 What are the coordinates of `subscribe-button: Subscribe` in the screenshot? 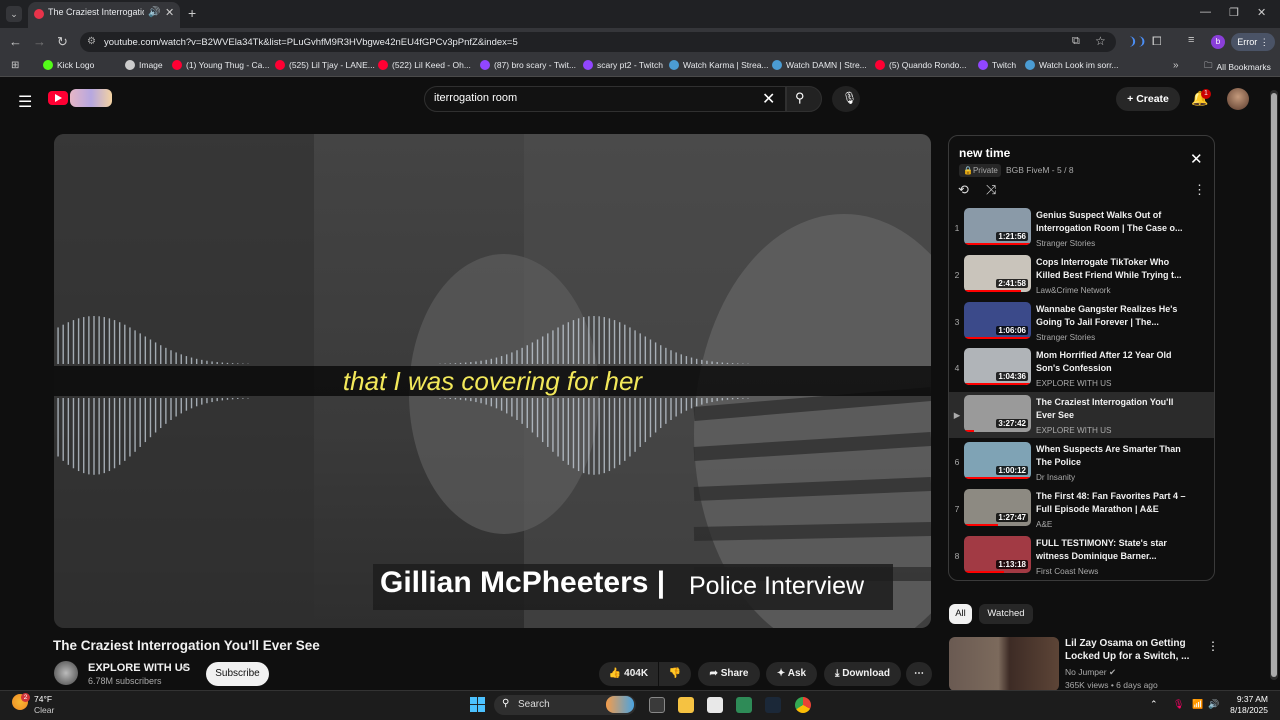 It's located at (237, 674).